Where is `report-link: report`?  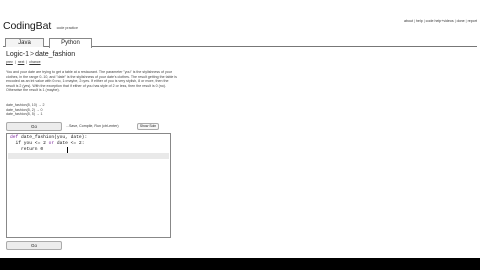
report-link: report is located at coordinates (472, 21).